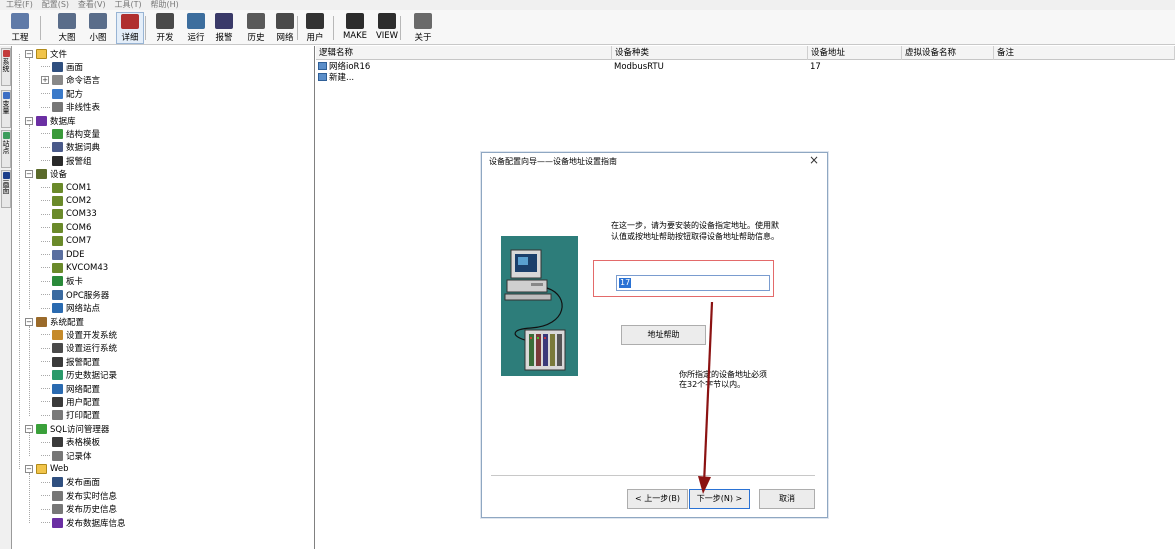 The image size is (1175, 549). Describe the element at coordinates (62, 66) in the screenshot. I see `tree-item: 画面` at that location.